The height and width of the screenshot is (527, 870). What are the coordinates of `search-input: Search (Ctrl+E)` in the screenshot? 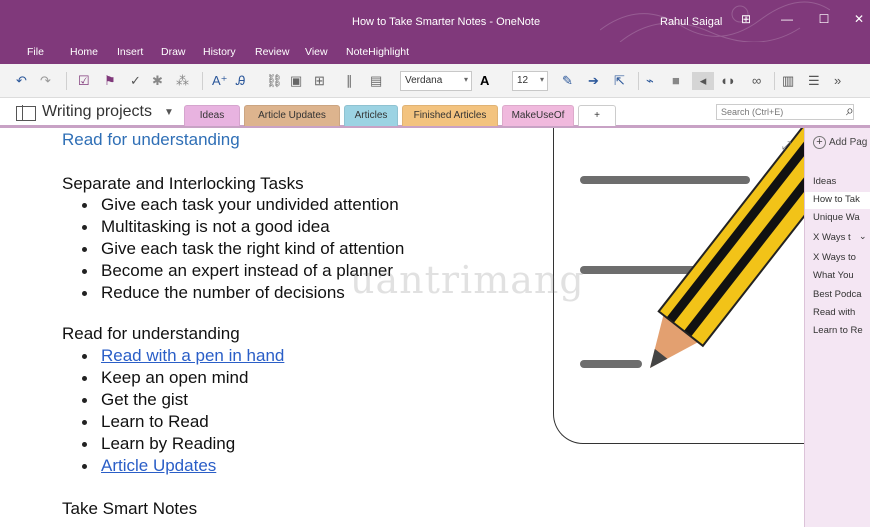 It's located at (785, 112).